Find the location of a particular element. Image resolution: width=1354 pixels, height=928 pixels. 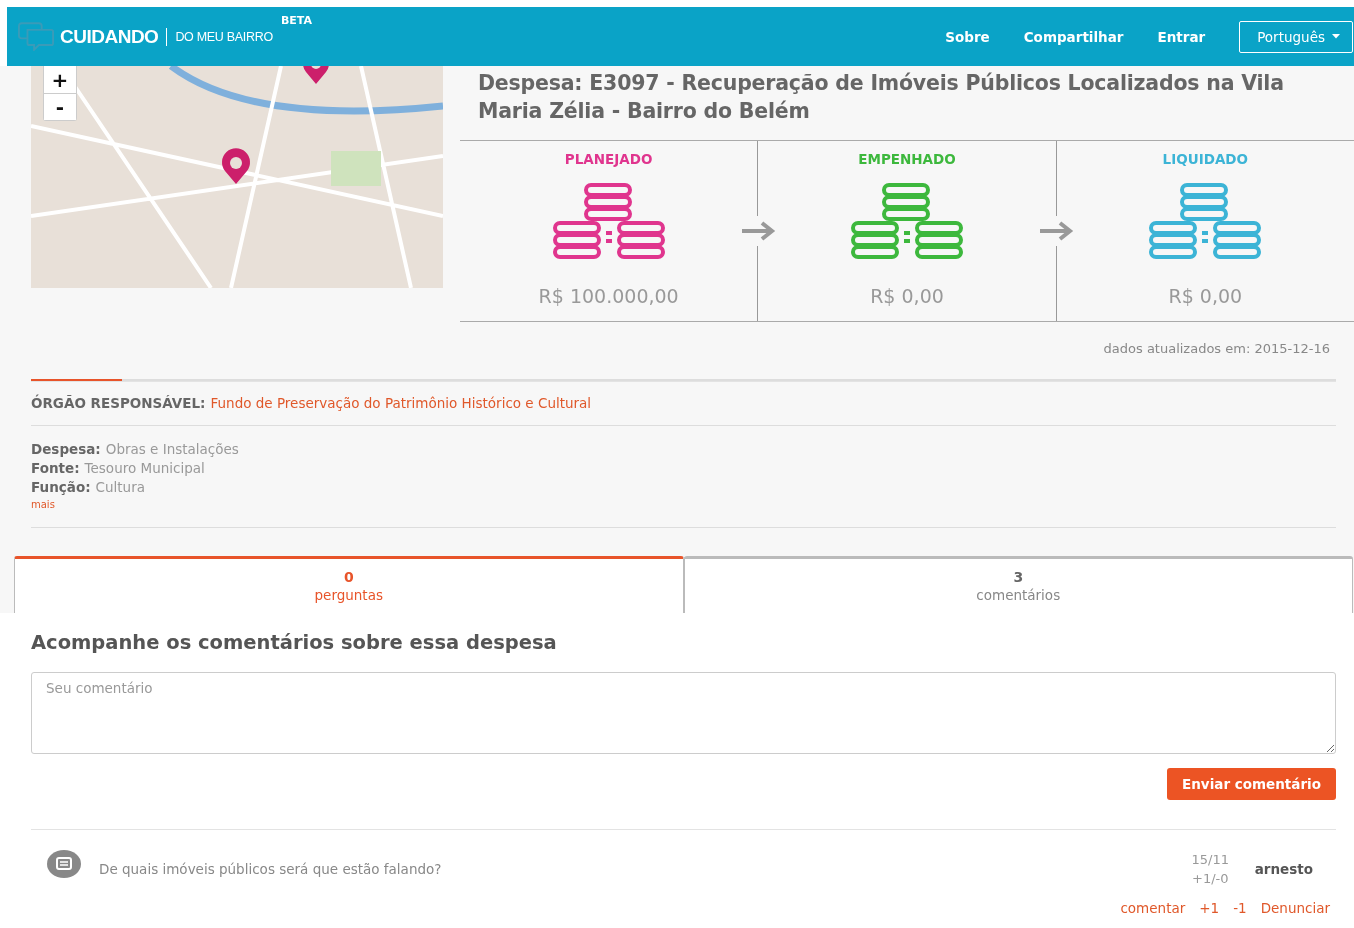

detail-label: Função: is located at coordinates (61, 487).